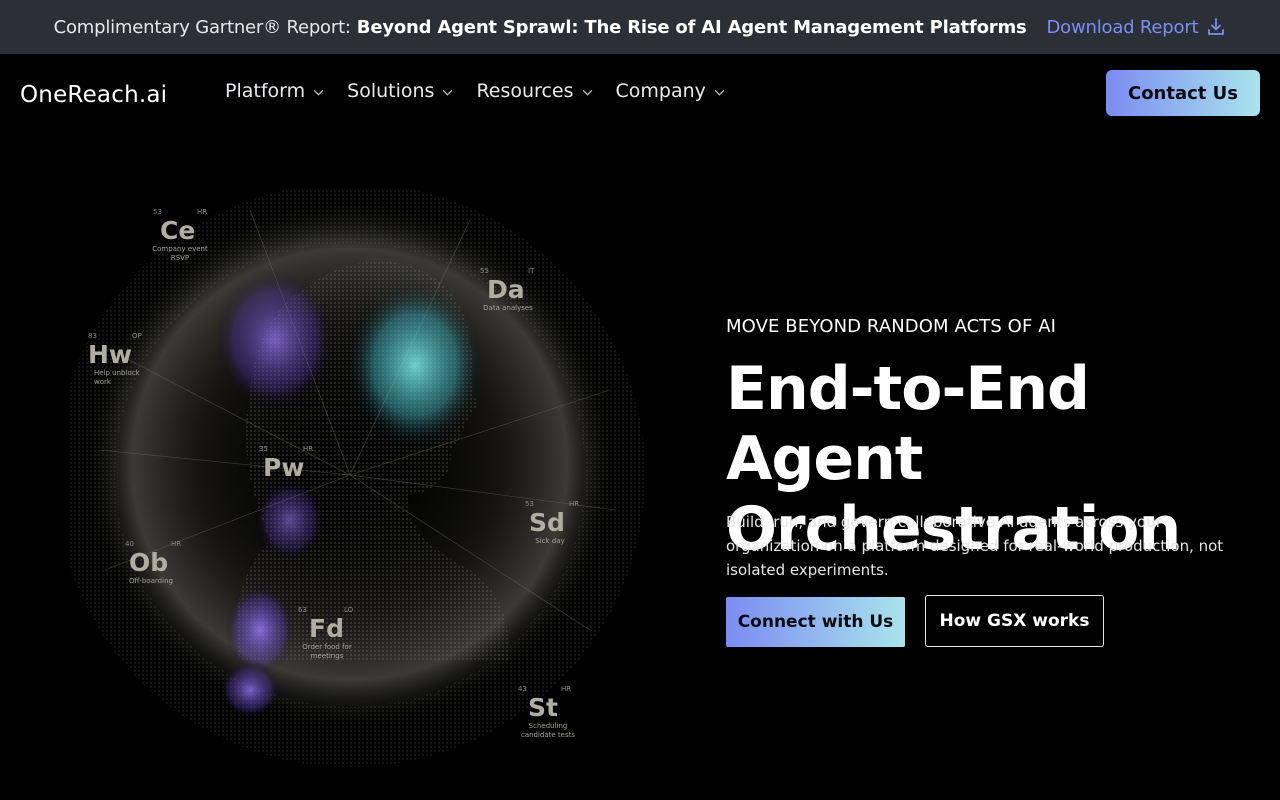 The image size is (1280, 800). What do you see at coordinates (180, 253) in the screenshot?
I see `element-description: Company event RSVP` at bounding box center [180, 253].